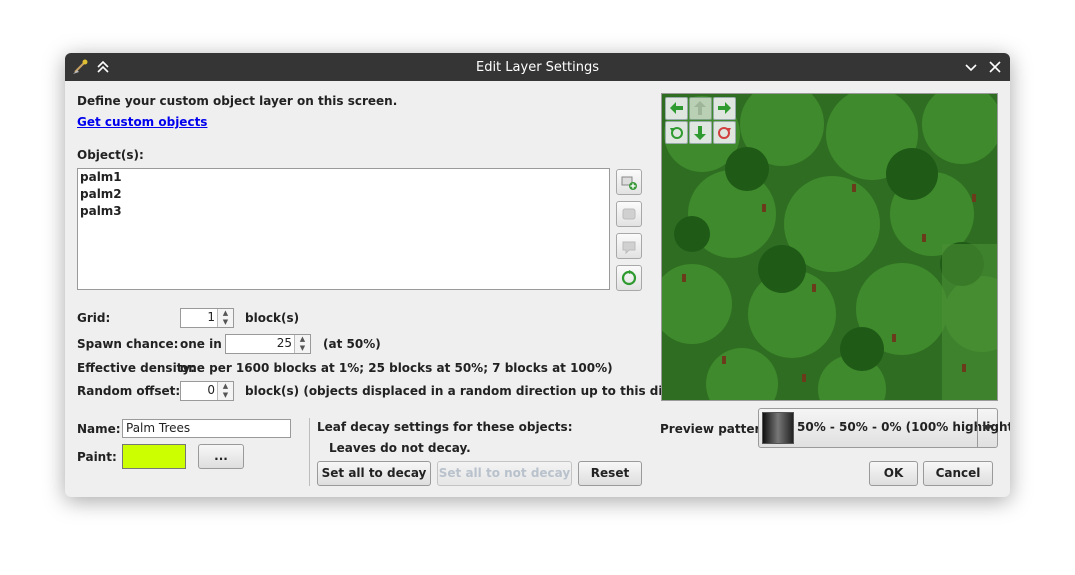 Image resolution: width=1075 pixels, height=575 pixels. I want to click on remove-object-icon, so click(629, 248).